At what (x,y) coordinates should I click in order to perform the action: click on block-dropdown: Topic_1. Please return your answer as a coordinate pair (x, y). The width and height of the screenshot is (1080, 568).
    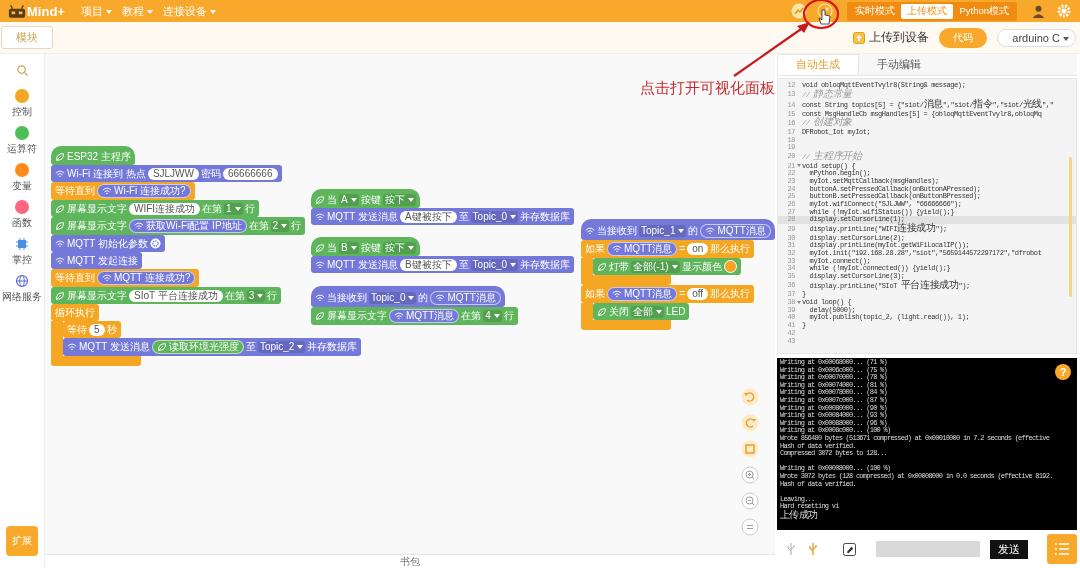
    Looking at the image, I should click on (663, 231).